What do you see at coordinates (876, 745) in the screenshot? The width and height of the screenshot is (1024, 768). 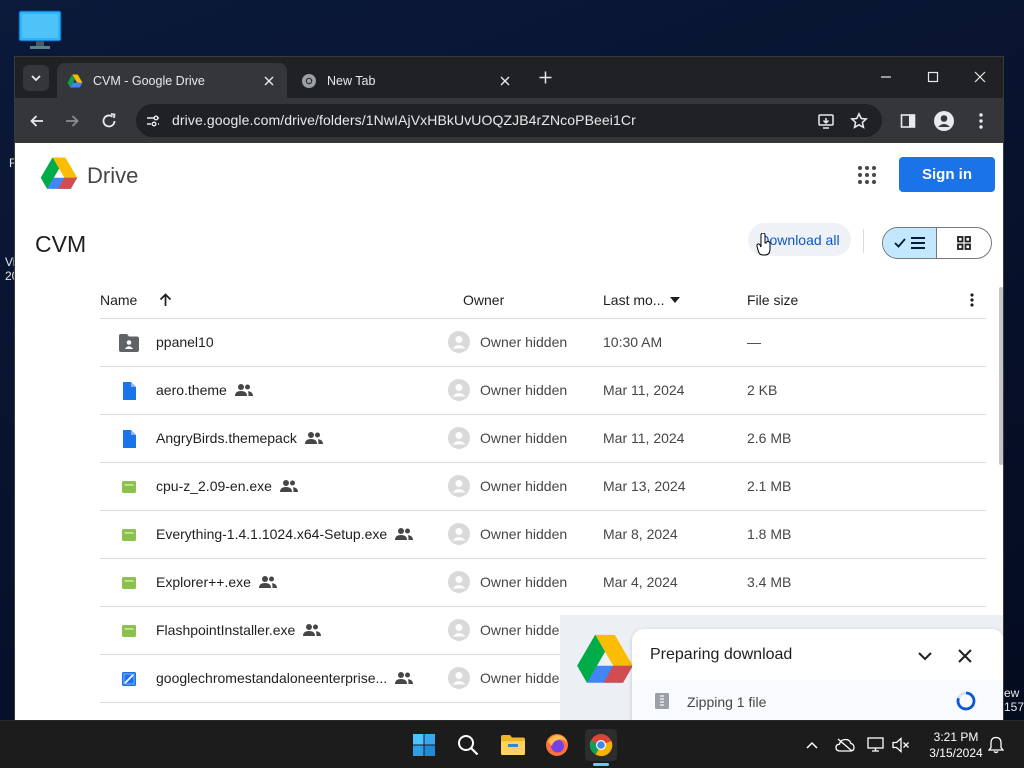 I see `network-tray-button` at bounding box center [876, 745].